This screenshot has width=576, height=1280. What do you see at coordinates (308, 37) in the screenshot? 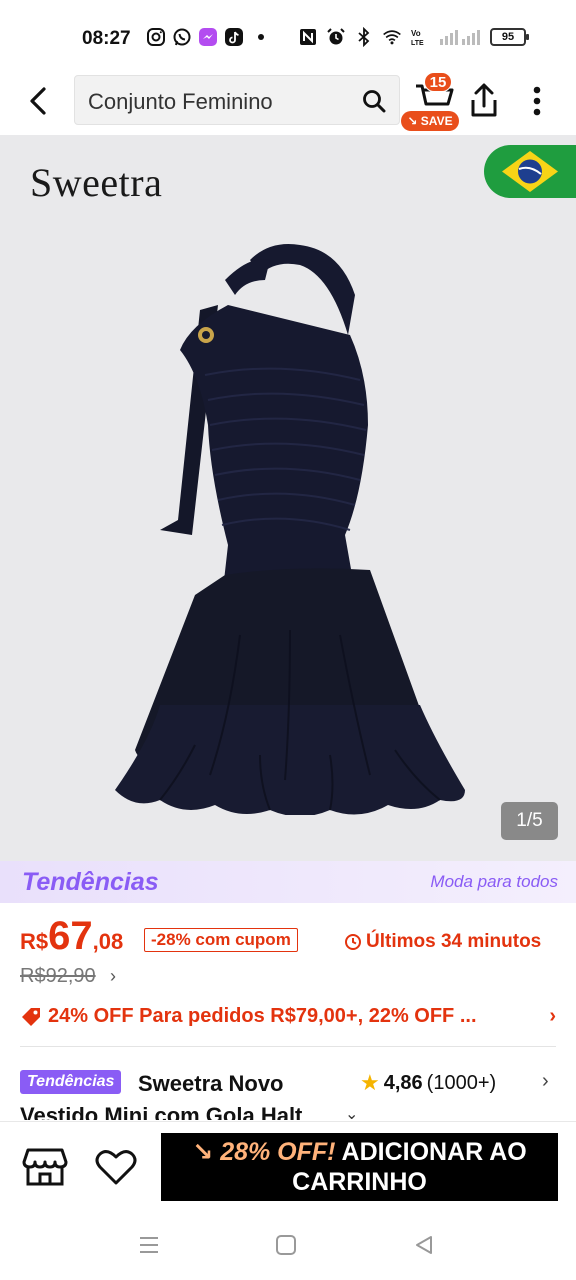
I see `nfc-icon` at bounding box center [308, 37].